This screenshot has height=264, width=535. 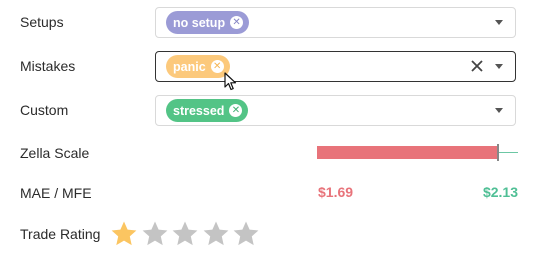 I want to click on custom-chip-label: stressed, so click(x=199, y=110).